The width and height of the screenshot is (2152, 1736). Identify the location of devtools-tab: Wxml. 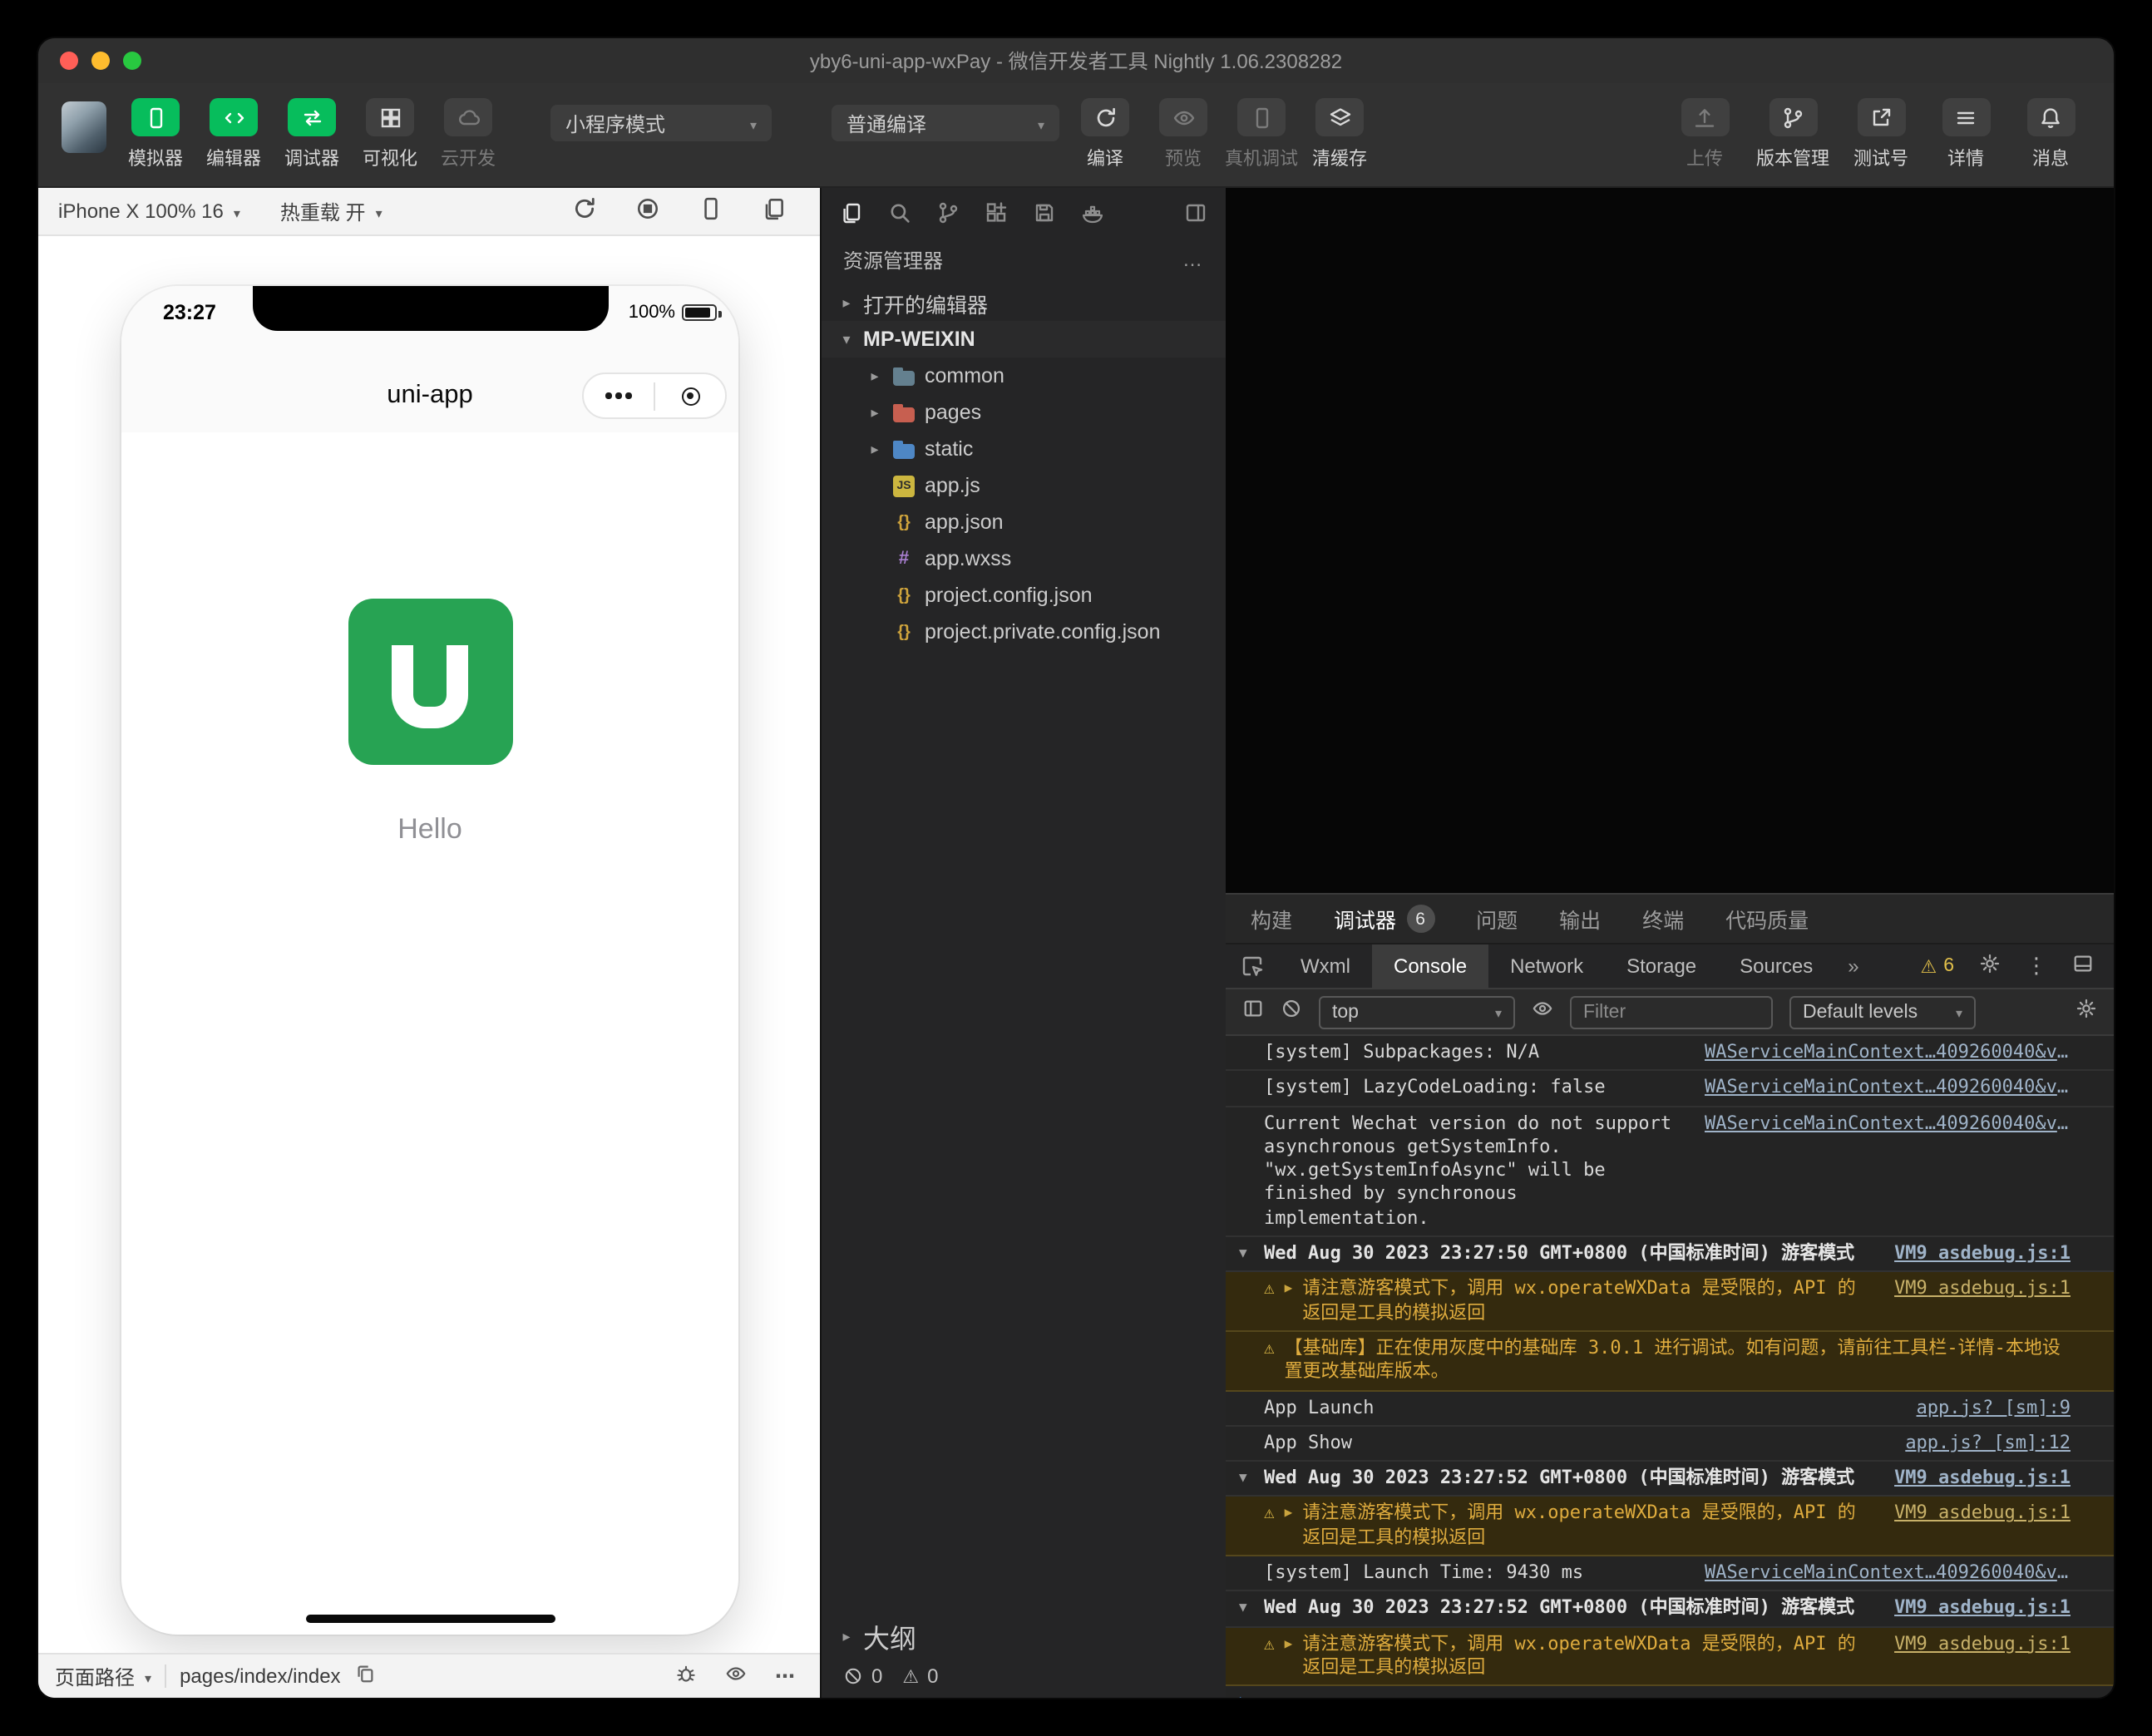
(1325, 966).